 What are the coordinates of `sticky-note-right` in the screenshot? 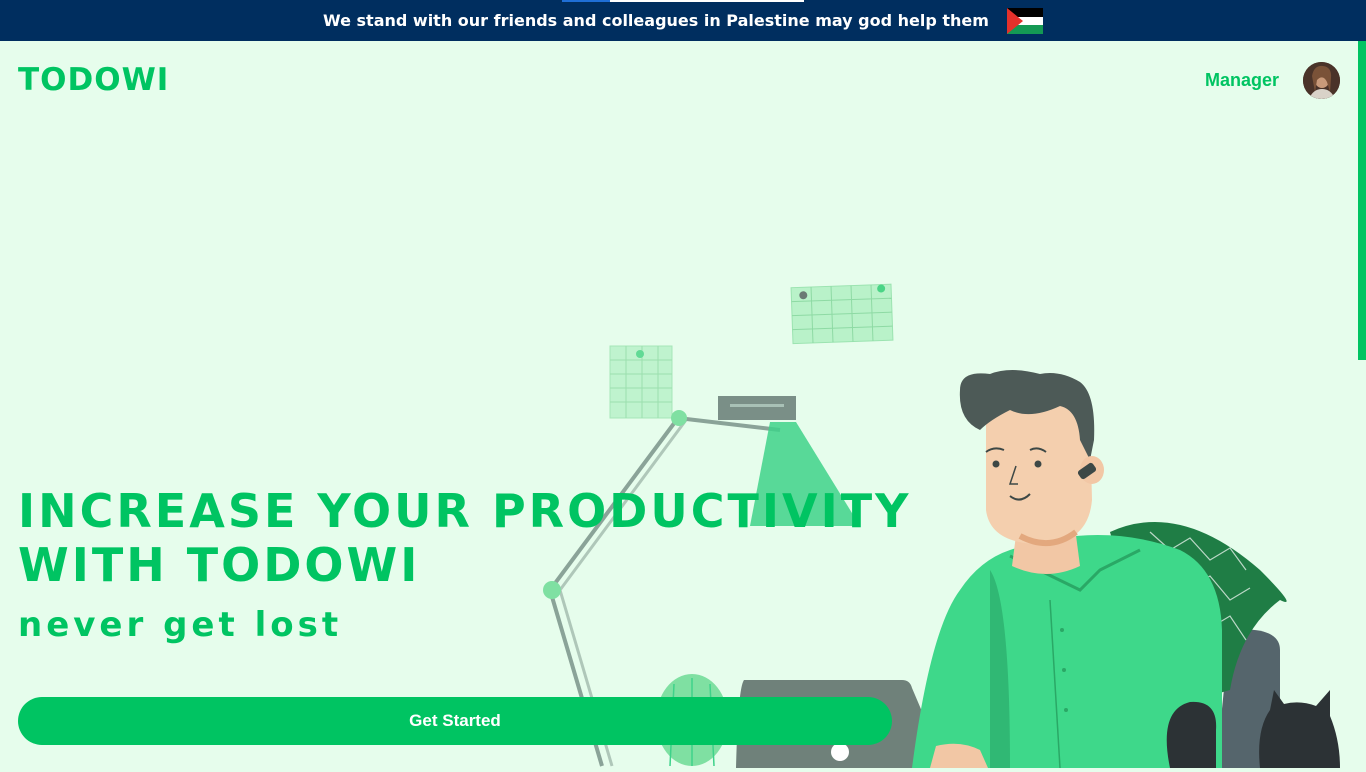 It's located at (842, 314).